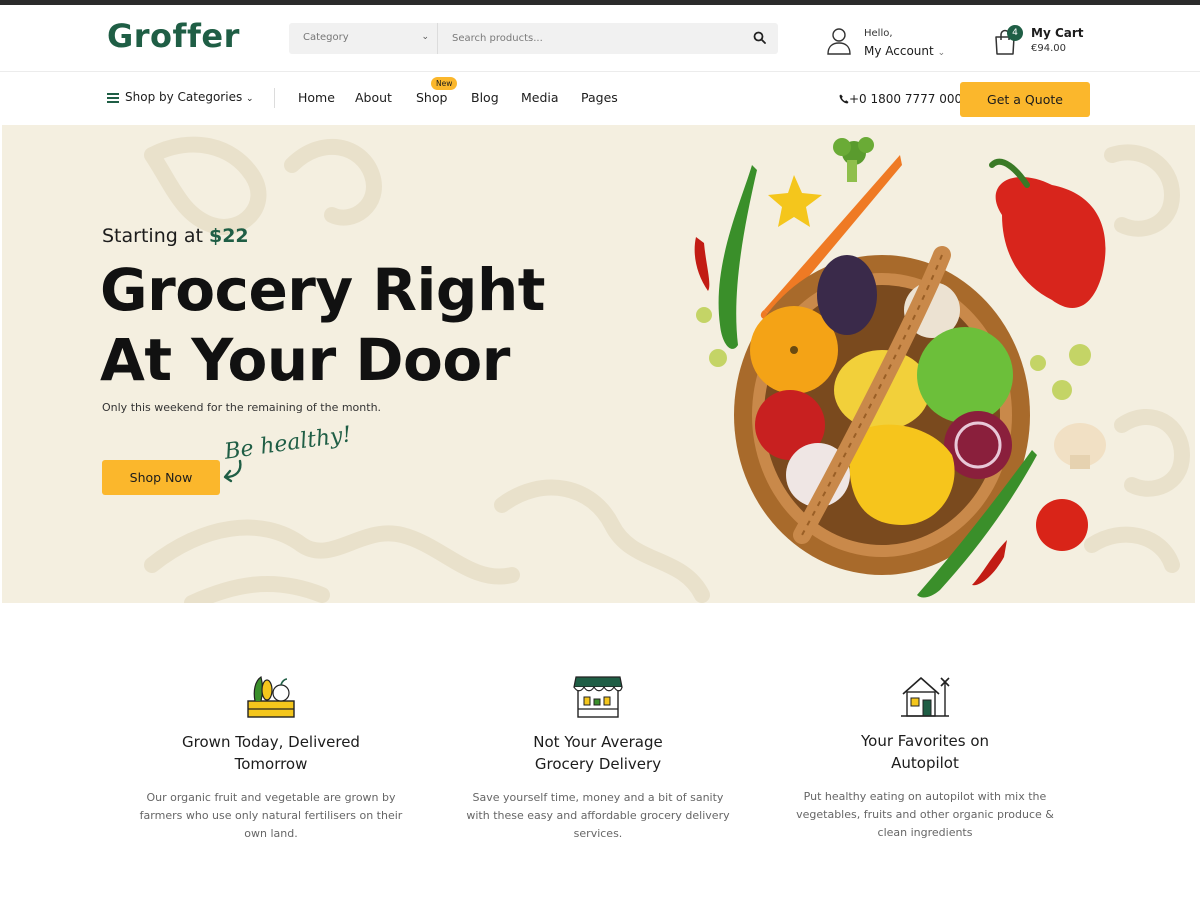 This screenshot has height=900, width=1200. I want to click on nav-divider, so click(274, 98).